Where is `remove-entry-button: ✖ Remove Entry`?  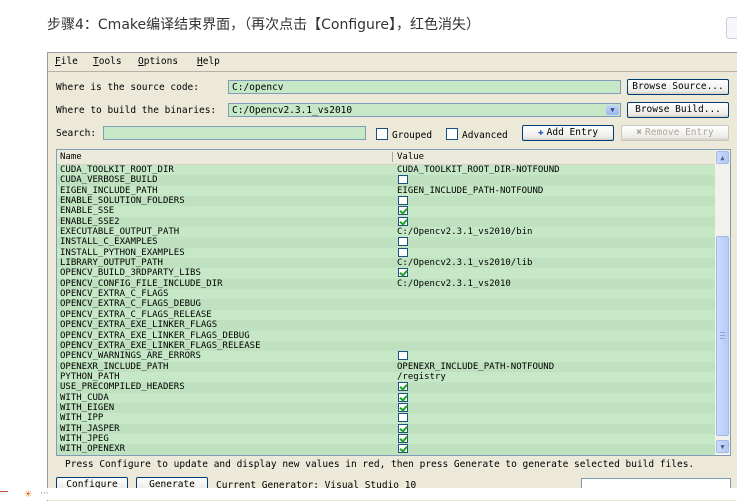
remove-entry-button: ✖ Remove Entry is located at coordinates (675, 133).